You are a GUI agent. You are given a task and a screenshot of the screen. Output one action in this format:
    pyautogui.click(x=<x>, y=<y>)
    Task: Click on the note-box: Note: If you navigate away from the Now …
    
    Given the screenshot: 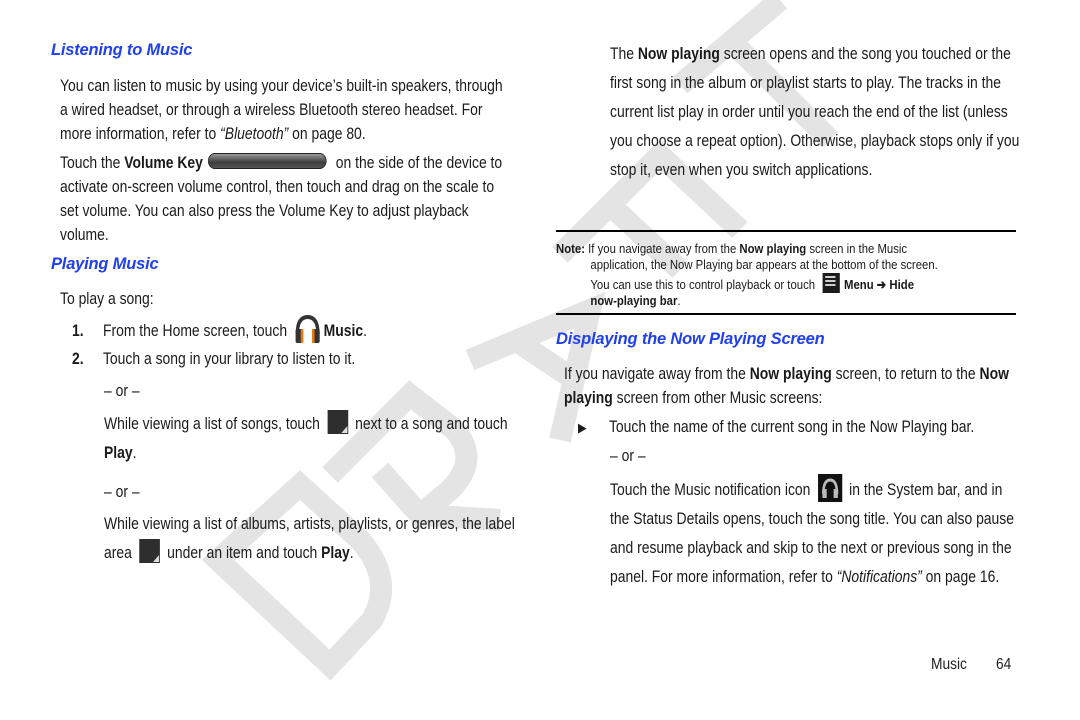 What is the action you would take?
    pyautogui.click(x=784, y=275)
    